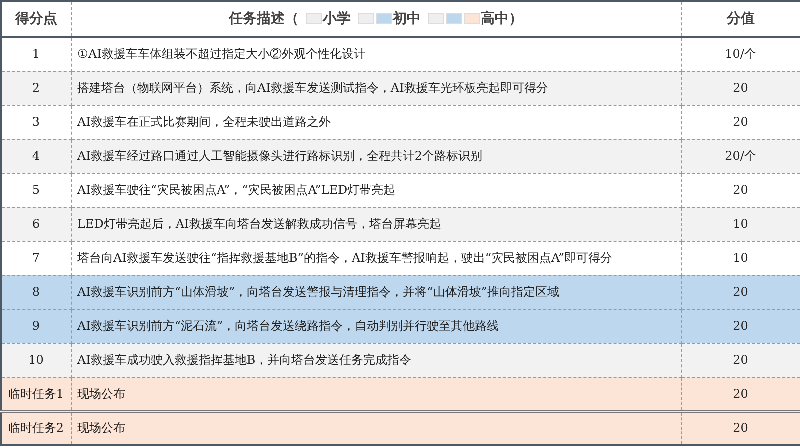 This screenshot has width=800, height=448. What do you see at coordinates (337, 18) in the screenshot?
I see `legend-label: 小学` at bounding box center [337, 18].